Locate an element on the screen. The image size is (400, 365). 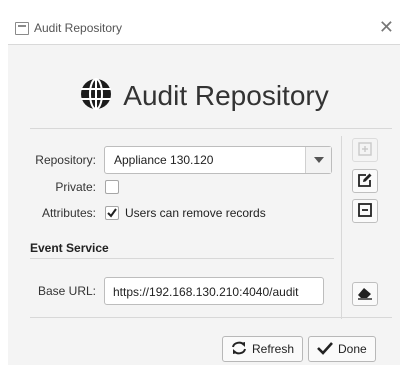
refresh-icon is located at coordinates (239, 349).